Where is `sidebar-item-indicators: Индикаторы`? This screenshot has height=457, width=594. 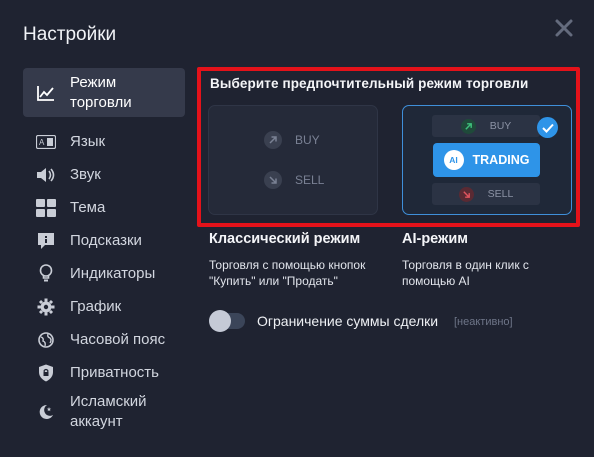 sidebar-item-indicators: Индикаторы is located at coordinates (104, 273).